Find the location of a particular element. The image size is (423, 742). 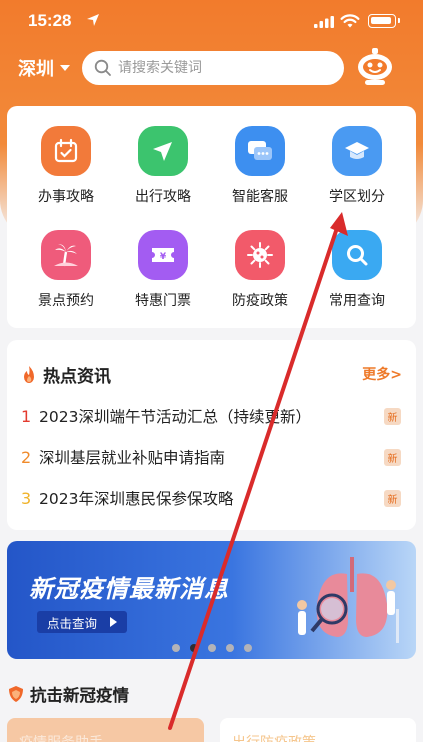

news-text: 深圳基层就业补贴申请指南 is located at coordinates (132, 458).